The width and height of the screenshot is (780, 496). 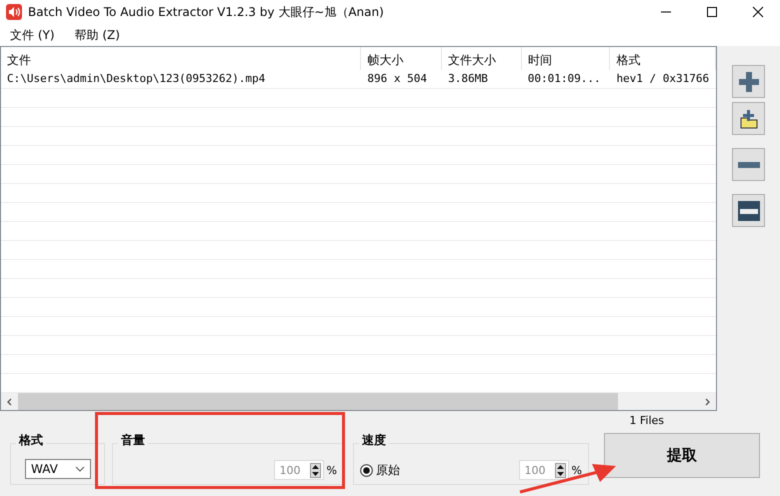 What do you see at coordinates (97, 35) in the screenshot?
I see `menu-item: 帮助 (Z)` at bounding box center [97, 35].